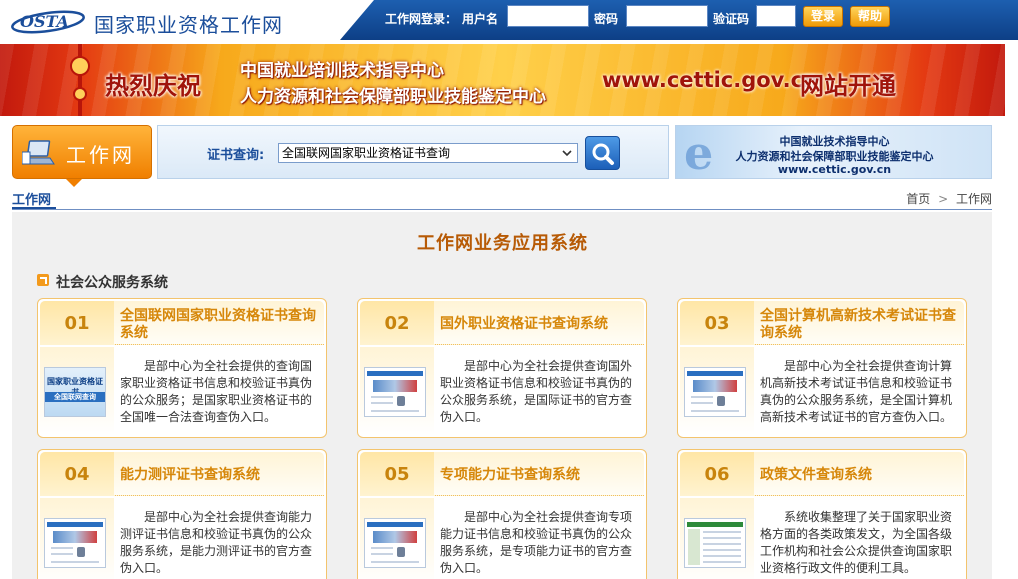  I want to click on username-label: 用户名, so click(480, 19).